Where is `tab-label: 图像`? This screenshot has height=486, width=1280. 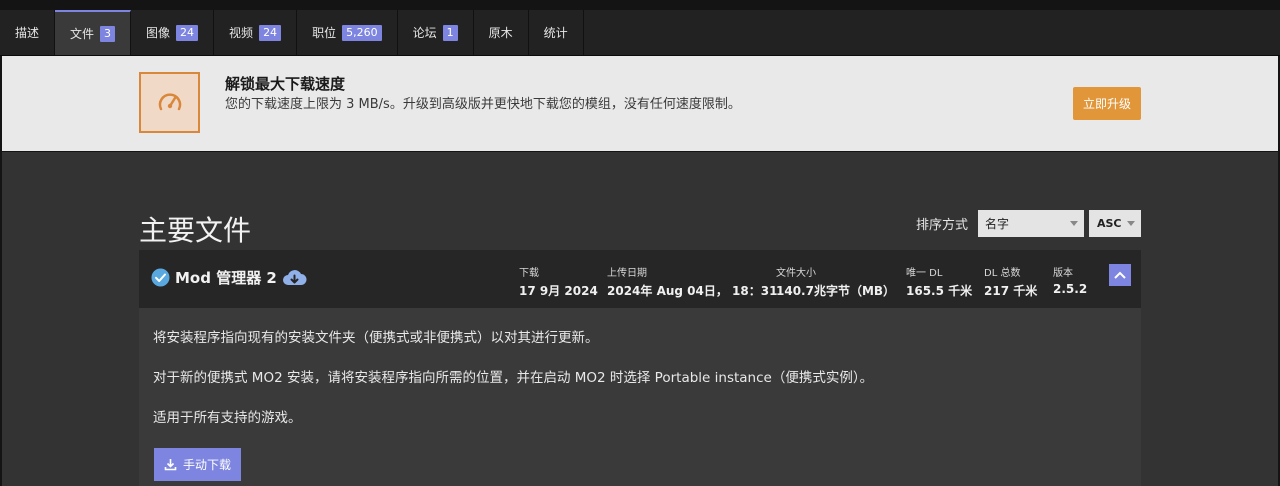 tab-label: 图像 is located at coordinates (158, 33).